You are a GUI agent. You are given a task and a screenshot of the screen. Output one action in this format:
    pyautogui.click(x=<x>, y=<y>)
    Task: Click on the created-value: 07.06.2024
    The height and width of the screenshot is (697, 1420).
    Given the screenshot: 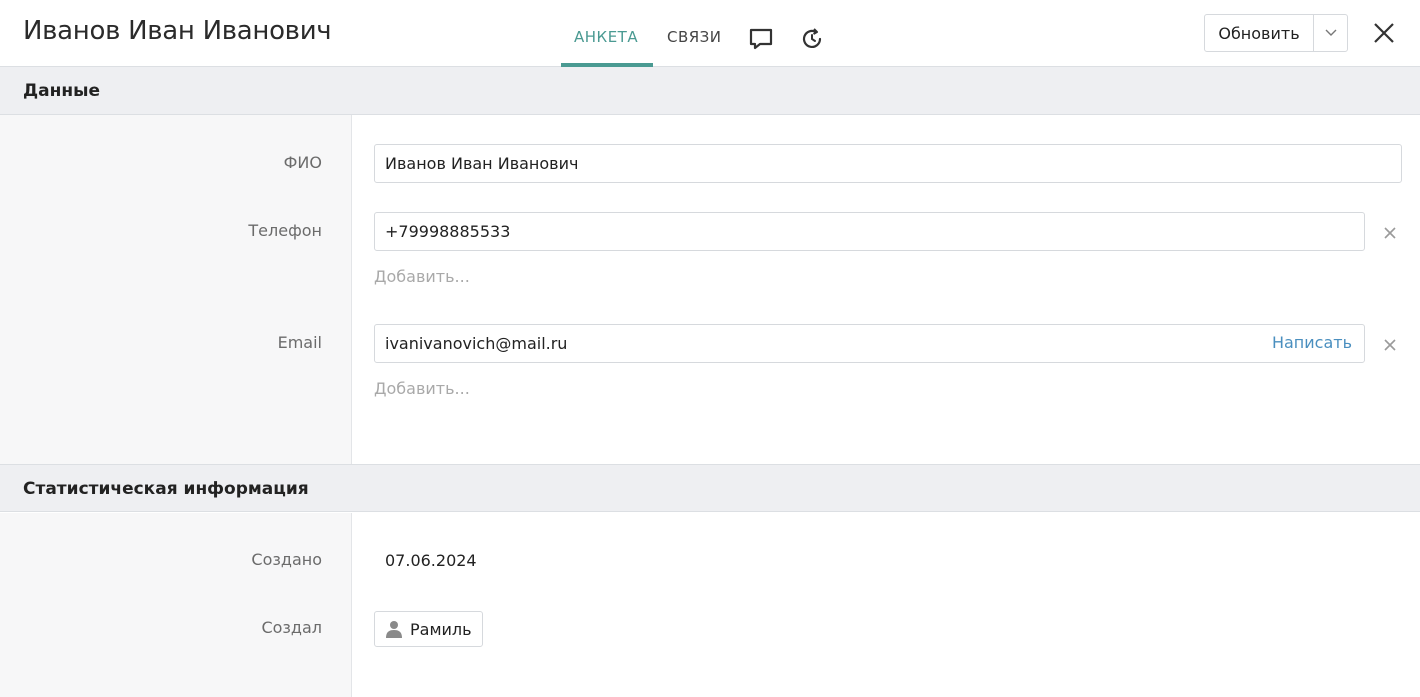 What is the action you would take?
    pyautogui.click(x=431, y=560)
    